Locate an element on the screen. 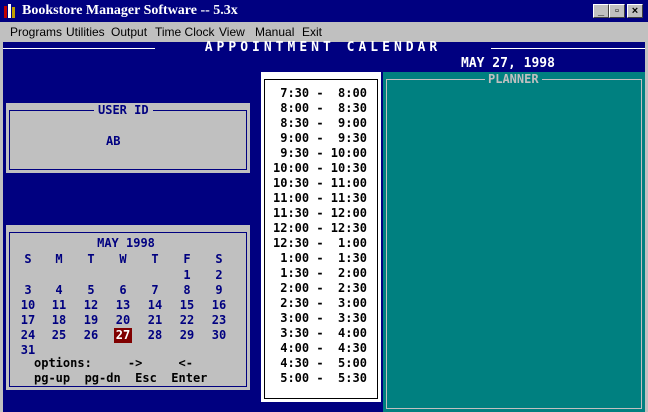 The width and height of the screenshot is (648, 412). calendar-day: 6 is located at coordinates (123, 290).